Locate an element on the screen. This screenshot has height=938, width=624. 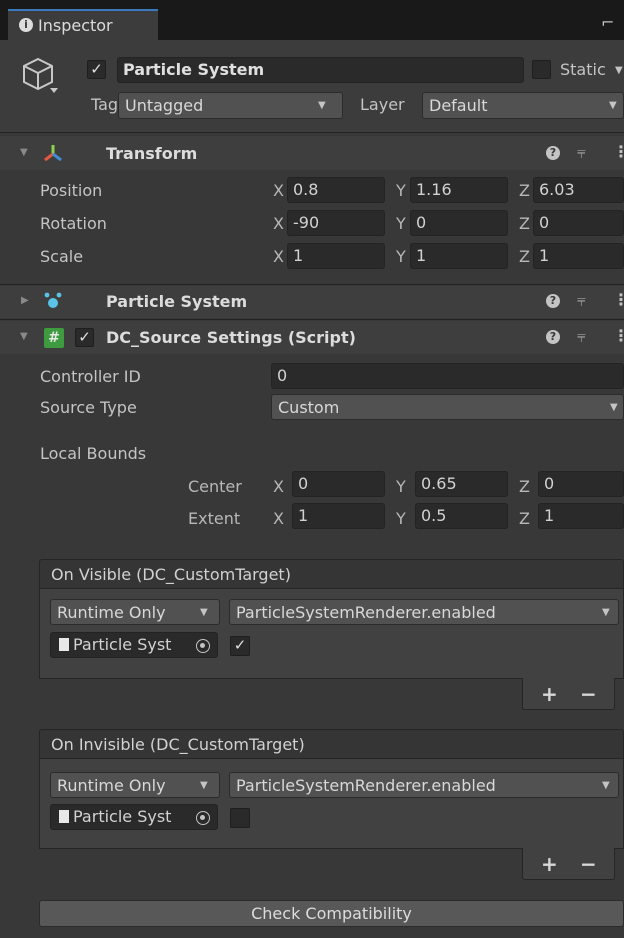
inspector-tab: i Inspector is located at coordinates (83, 24).